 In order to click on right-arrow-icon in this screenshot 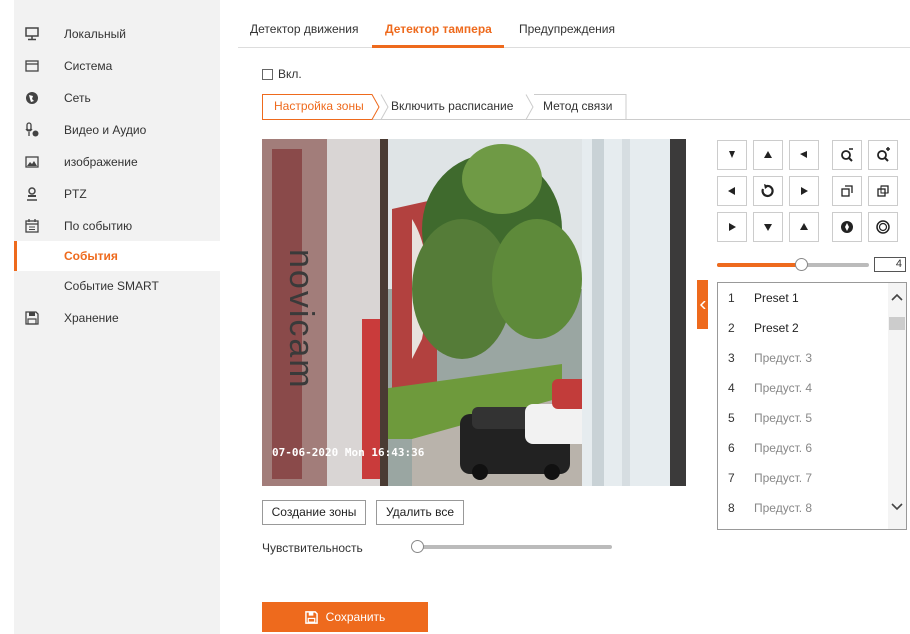, I will do `click(804, 191)`.